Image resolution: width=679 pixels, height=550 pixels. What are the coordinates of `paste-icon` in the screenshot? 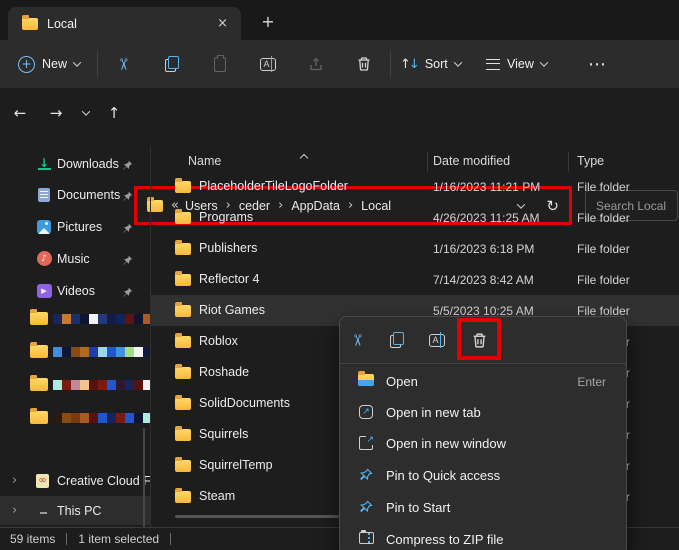 It's located at (220, 63).